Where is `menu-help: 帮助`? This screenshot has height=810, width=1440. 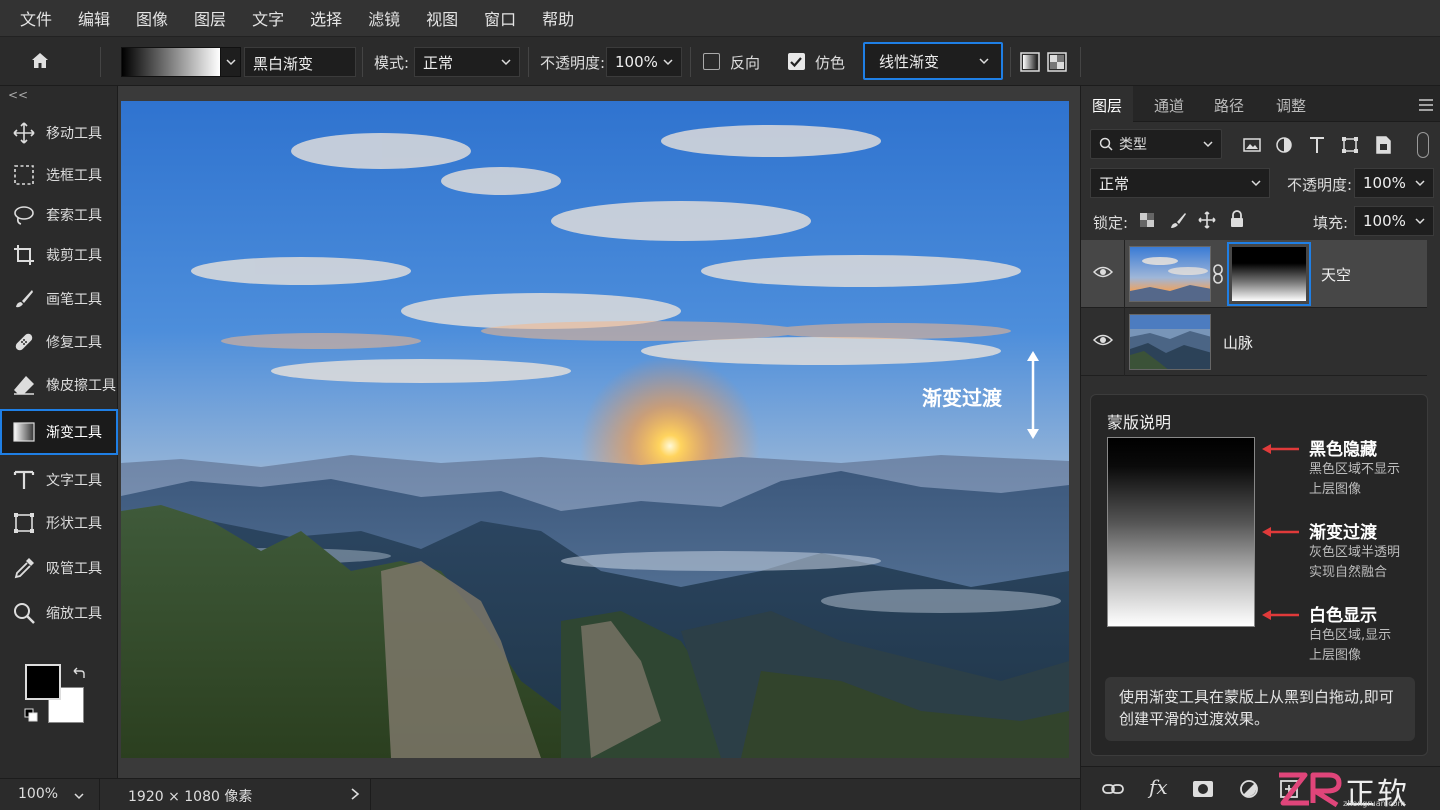 menu-help: 帮助 is located at coordinates (558, 18).